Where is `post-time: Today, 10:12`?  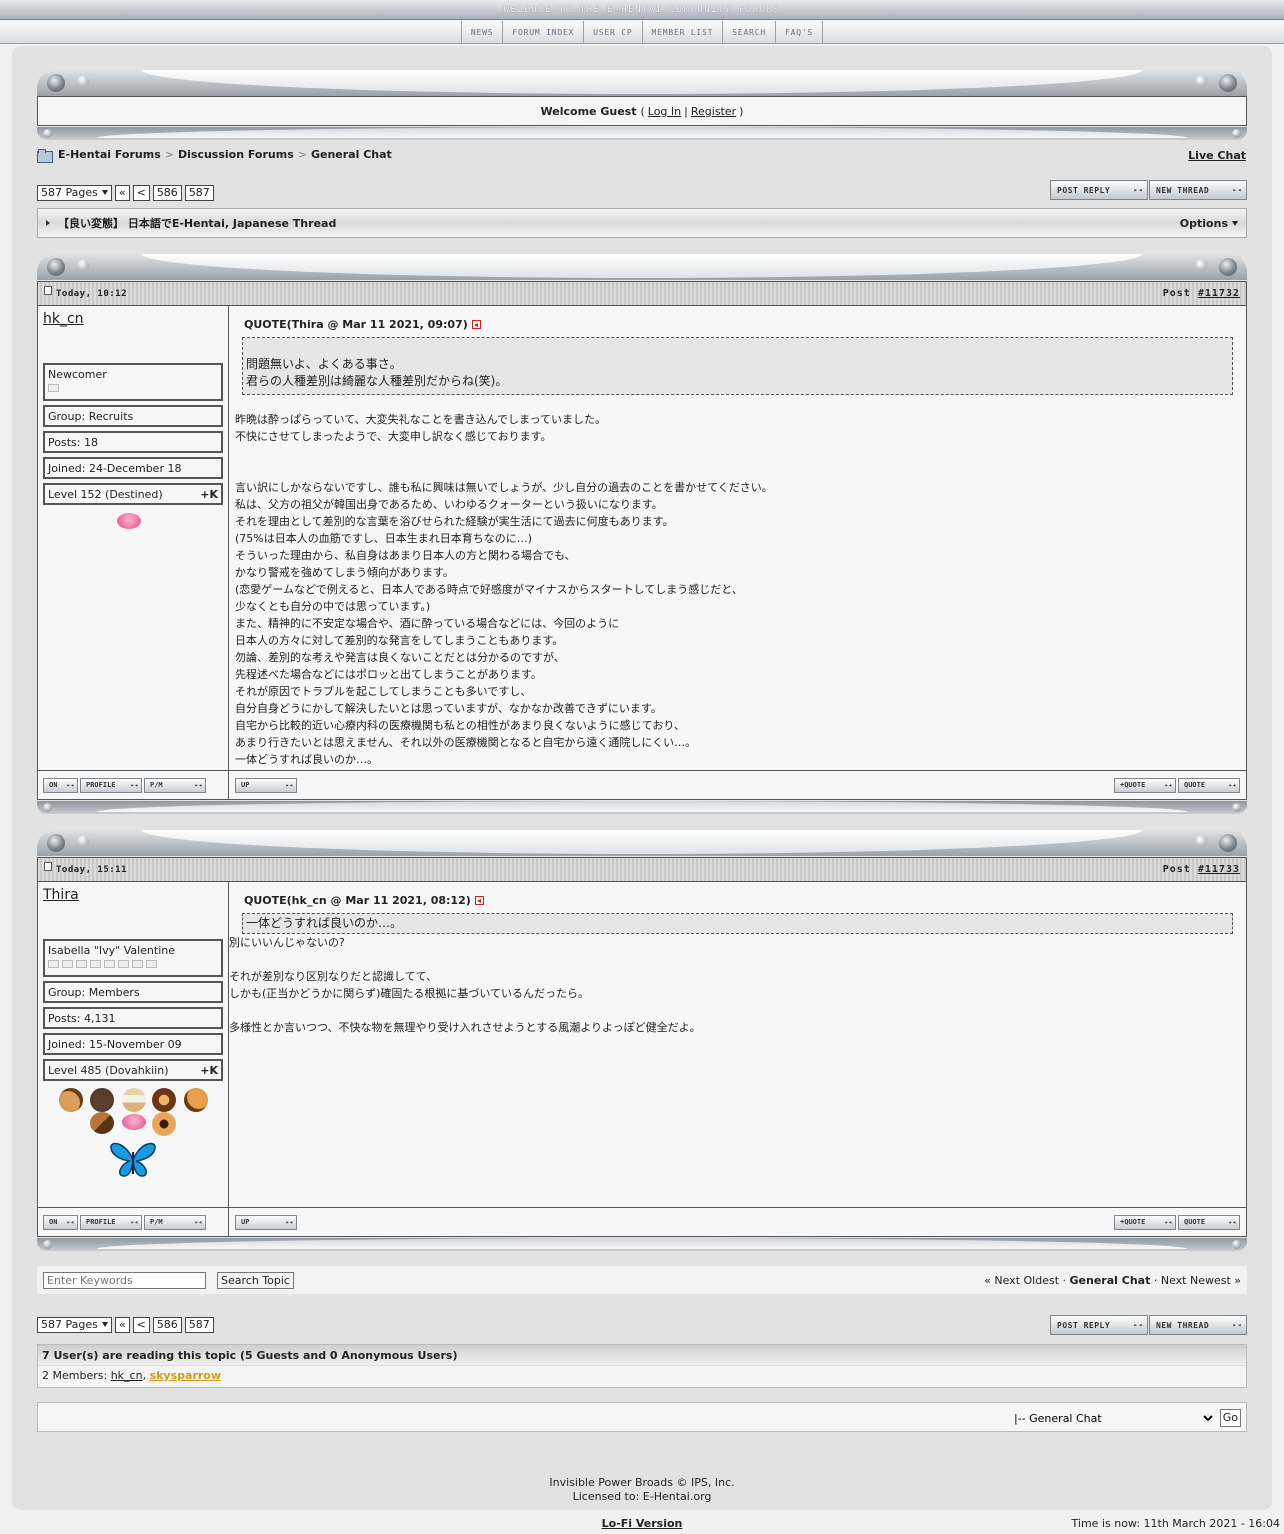
post-time: Today, 10:12 is located at coordinates (92, 293).